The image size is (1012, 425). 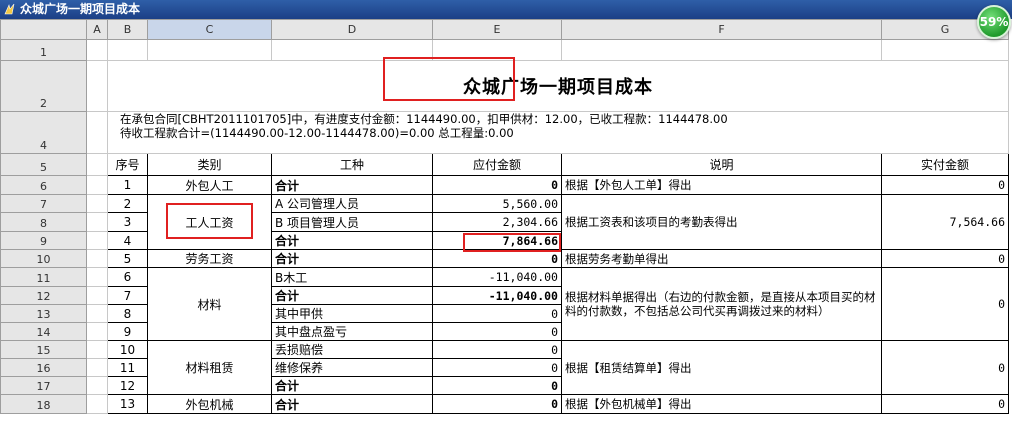 What do you see at coordinates (209, 258) in the screenshot?
I see `category-cell: 劳务工资` at bounding box center [209, 258].